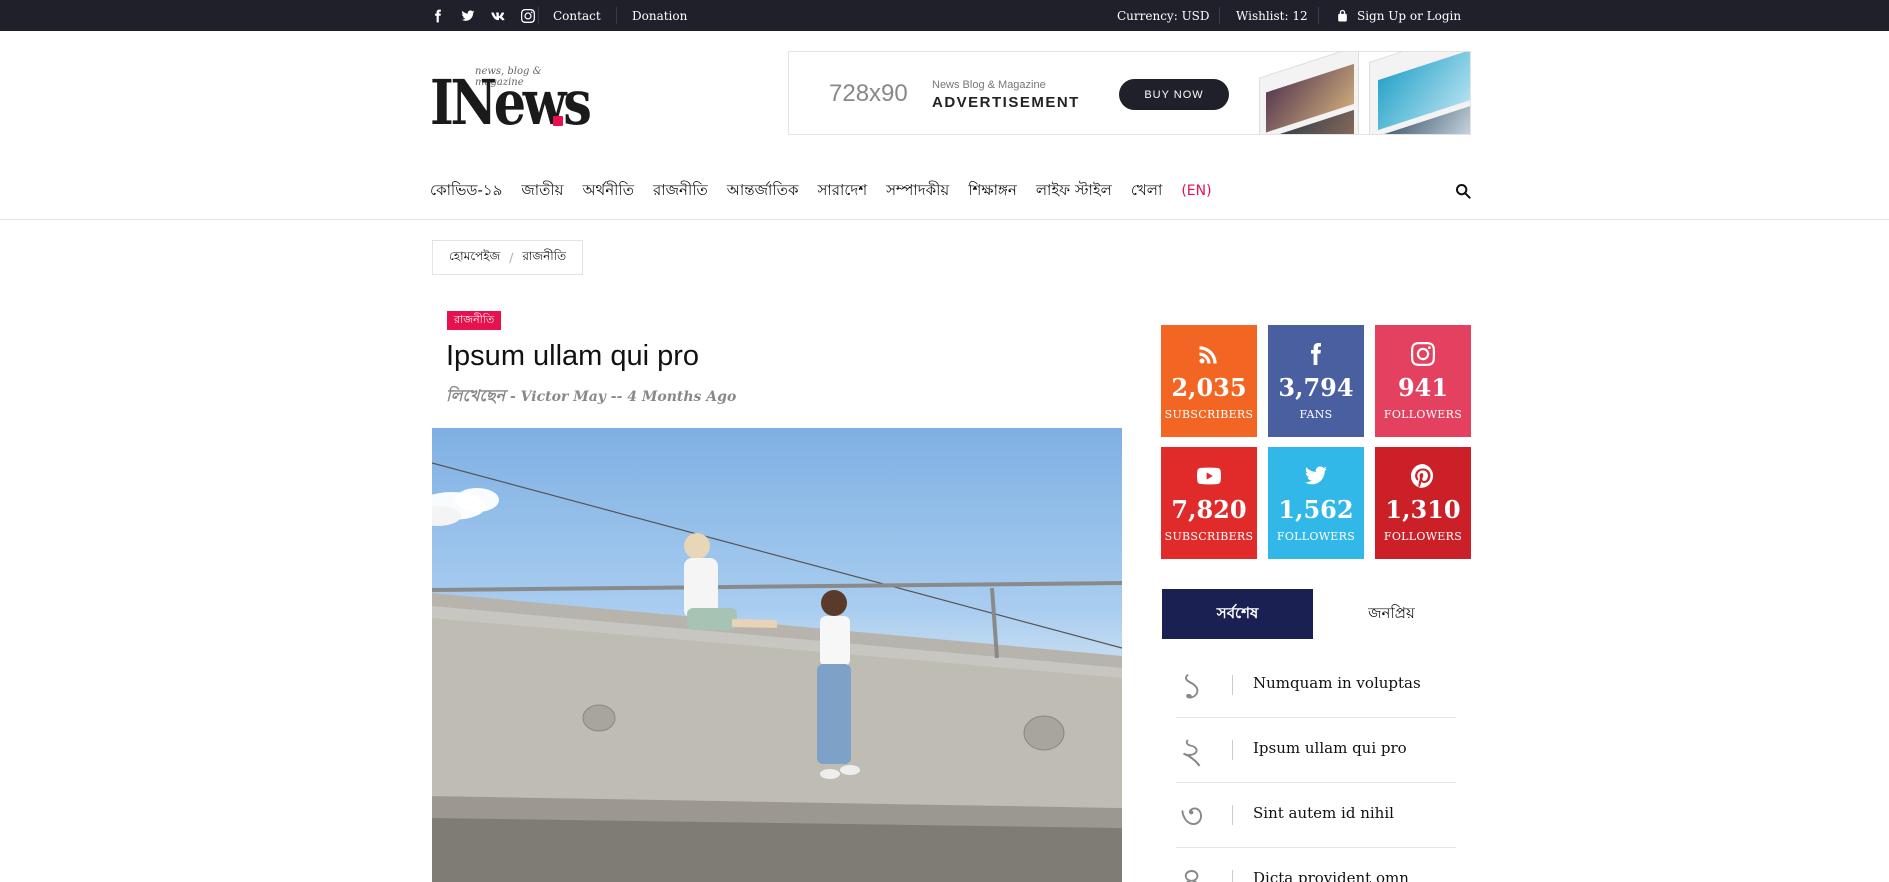 The image size is (1889, 882). Describe the element at coordinates (659, 15) in the screenshot. I see `donation-link: Donation` at that location.